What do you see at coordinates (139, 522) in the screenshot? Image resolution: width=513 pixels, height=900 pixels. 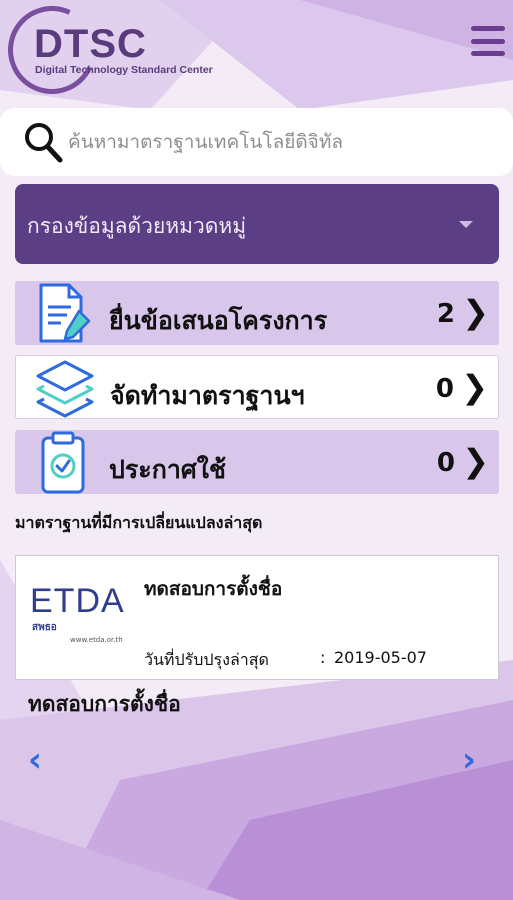 I see `recent-section-title: มาตราฐานที่มีการเปลี่ยนแปลงล่าสุด` at bounding box center [139, 522].